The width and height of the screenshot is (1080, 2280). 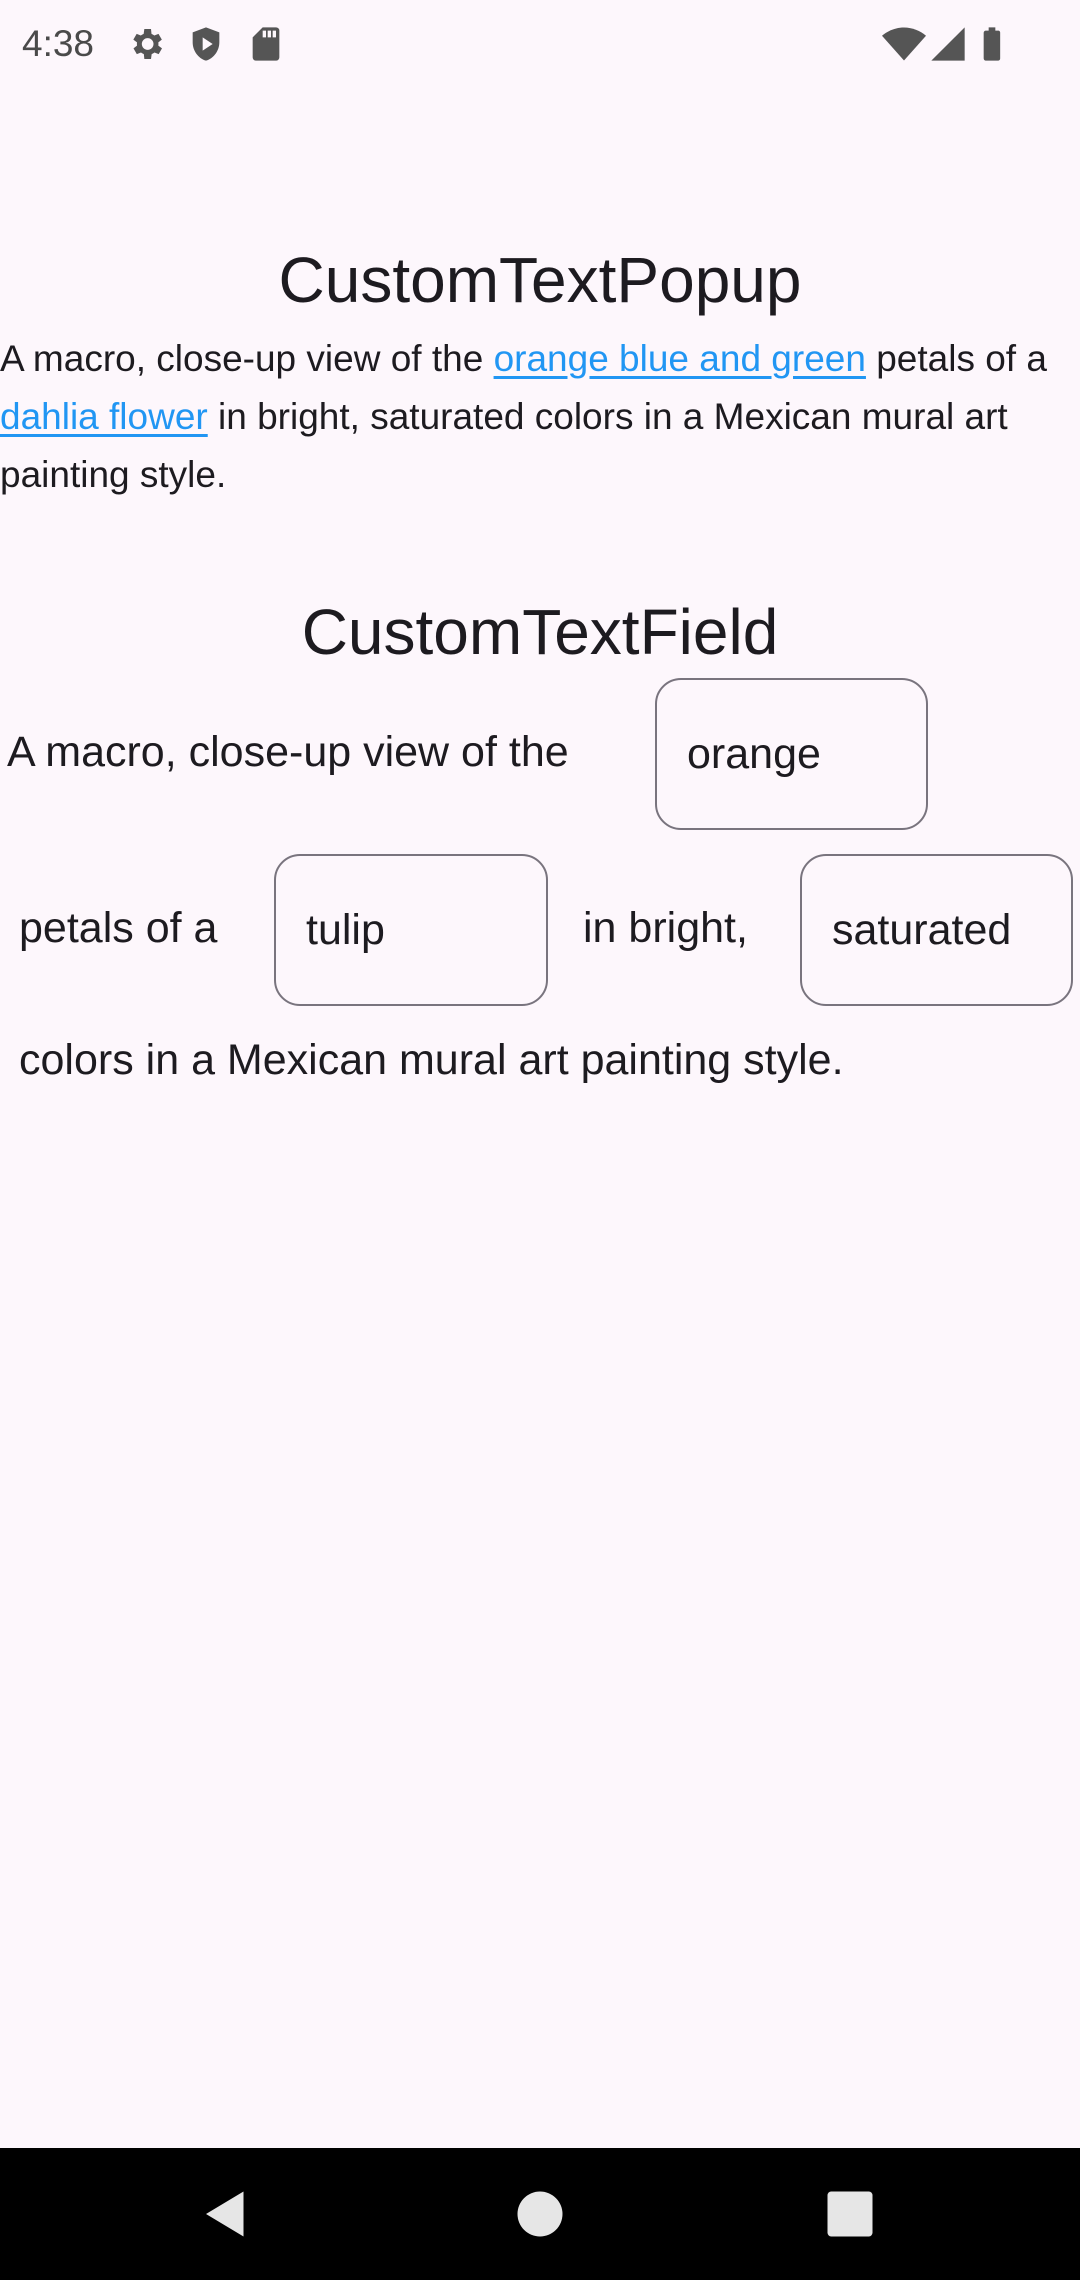 What do you see at coordinates (226, 2214) in the screenshot?
I see `back-icon` at bounding box center [226, 2214].